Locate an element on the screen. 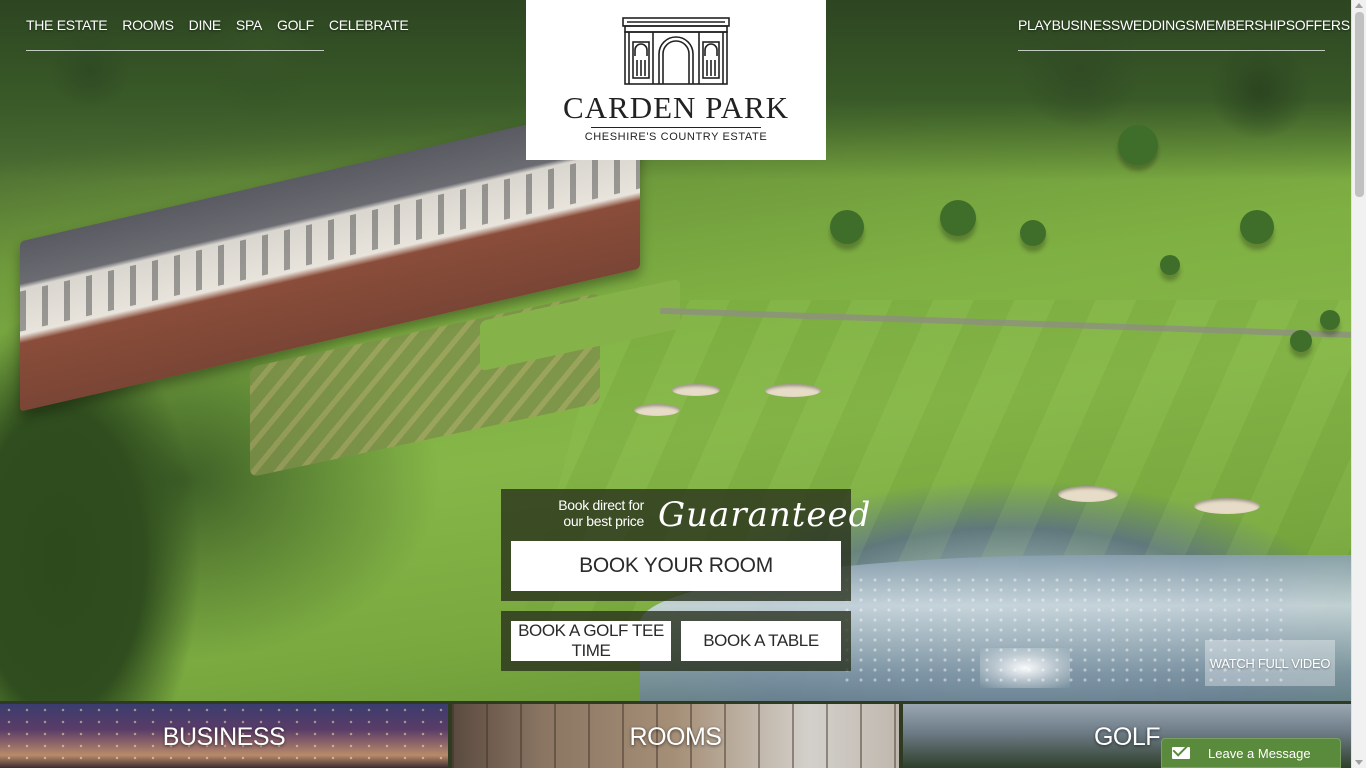 The height and width of the screenshot is (768, 1366). lake-fountain is located at coordinates (1025, 668).